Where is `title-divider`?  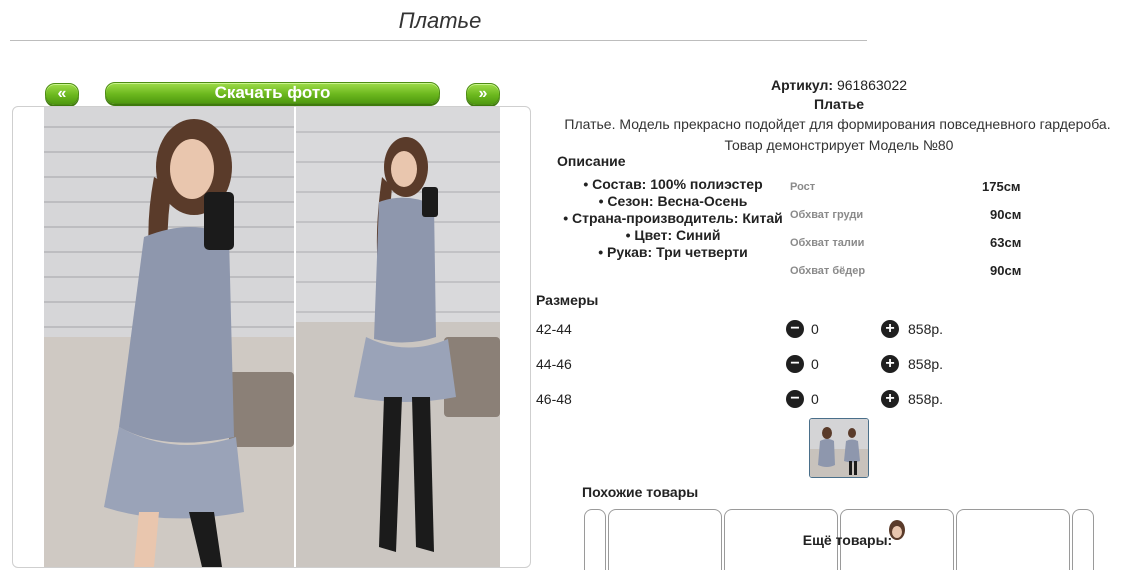
title-divider is located at coordinates (438, 40).